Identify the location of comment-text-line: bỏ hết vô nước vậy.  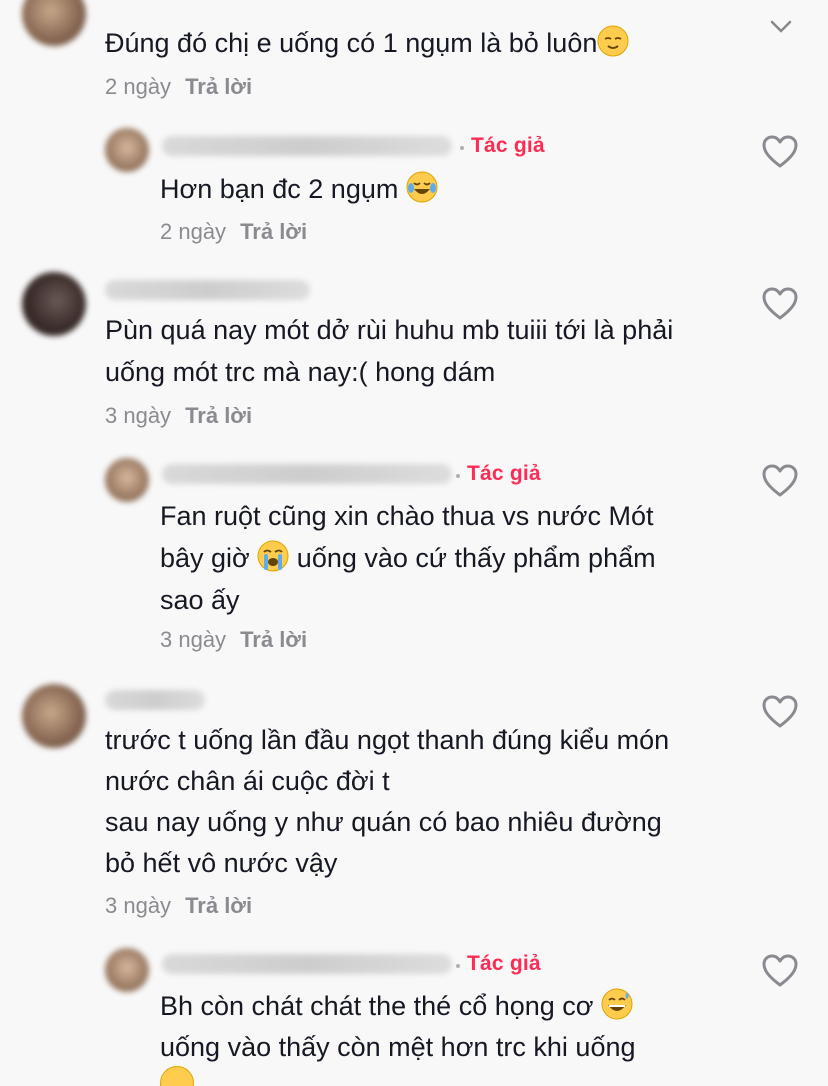
(221, 863).